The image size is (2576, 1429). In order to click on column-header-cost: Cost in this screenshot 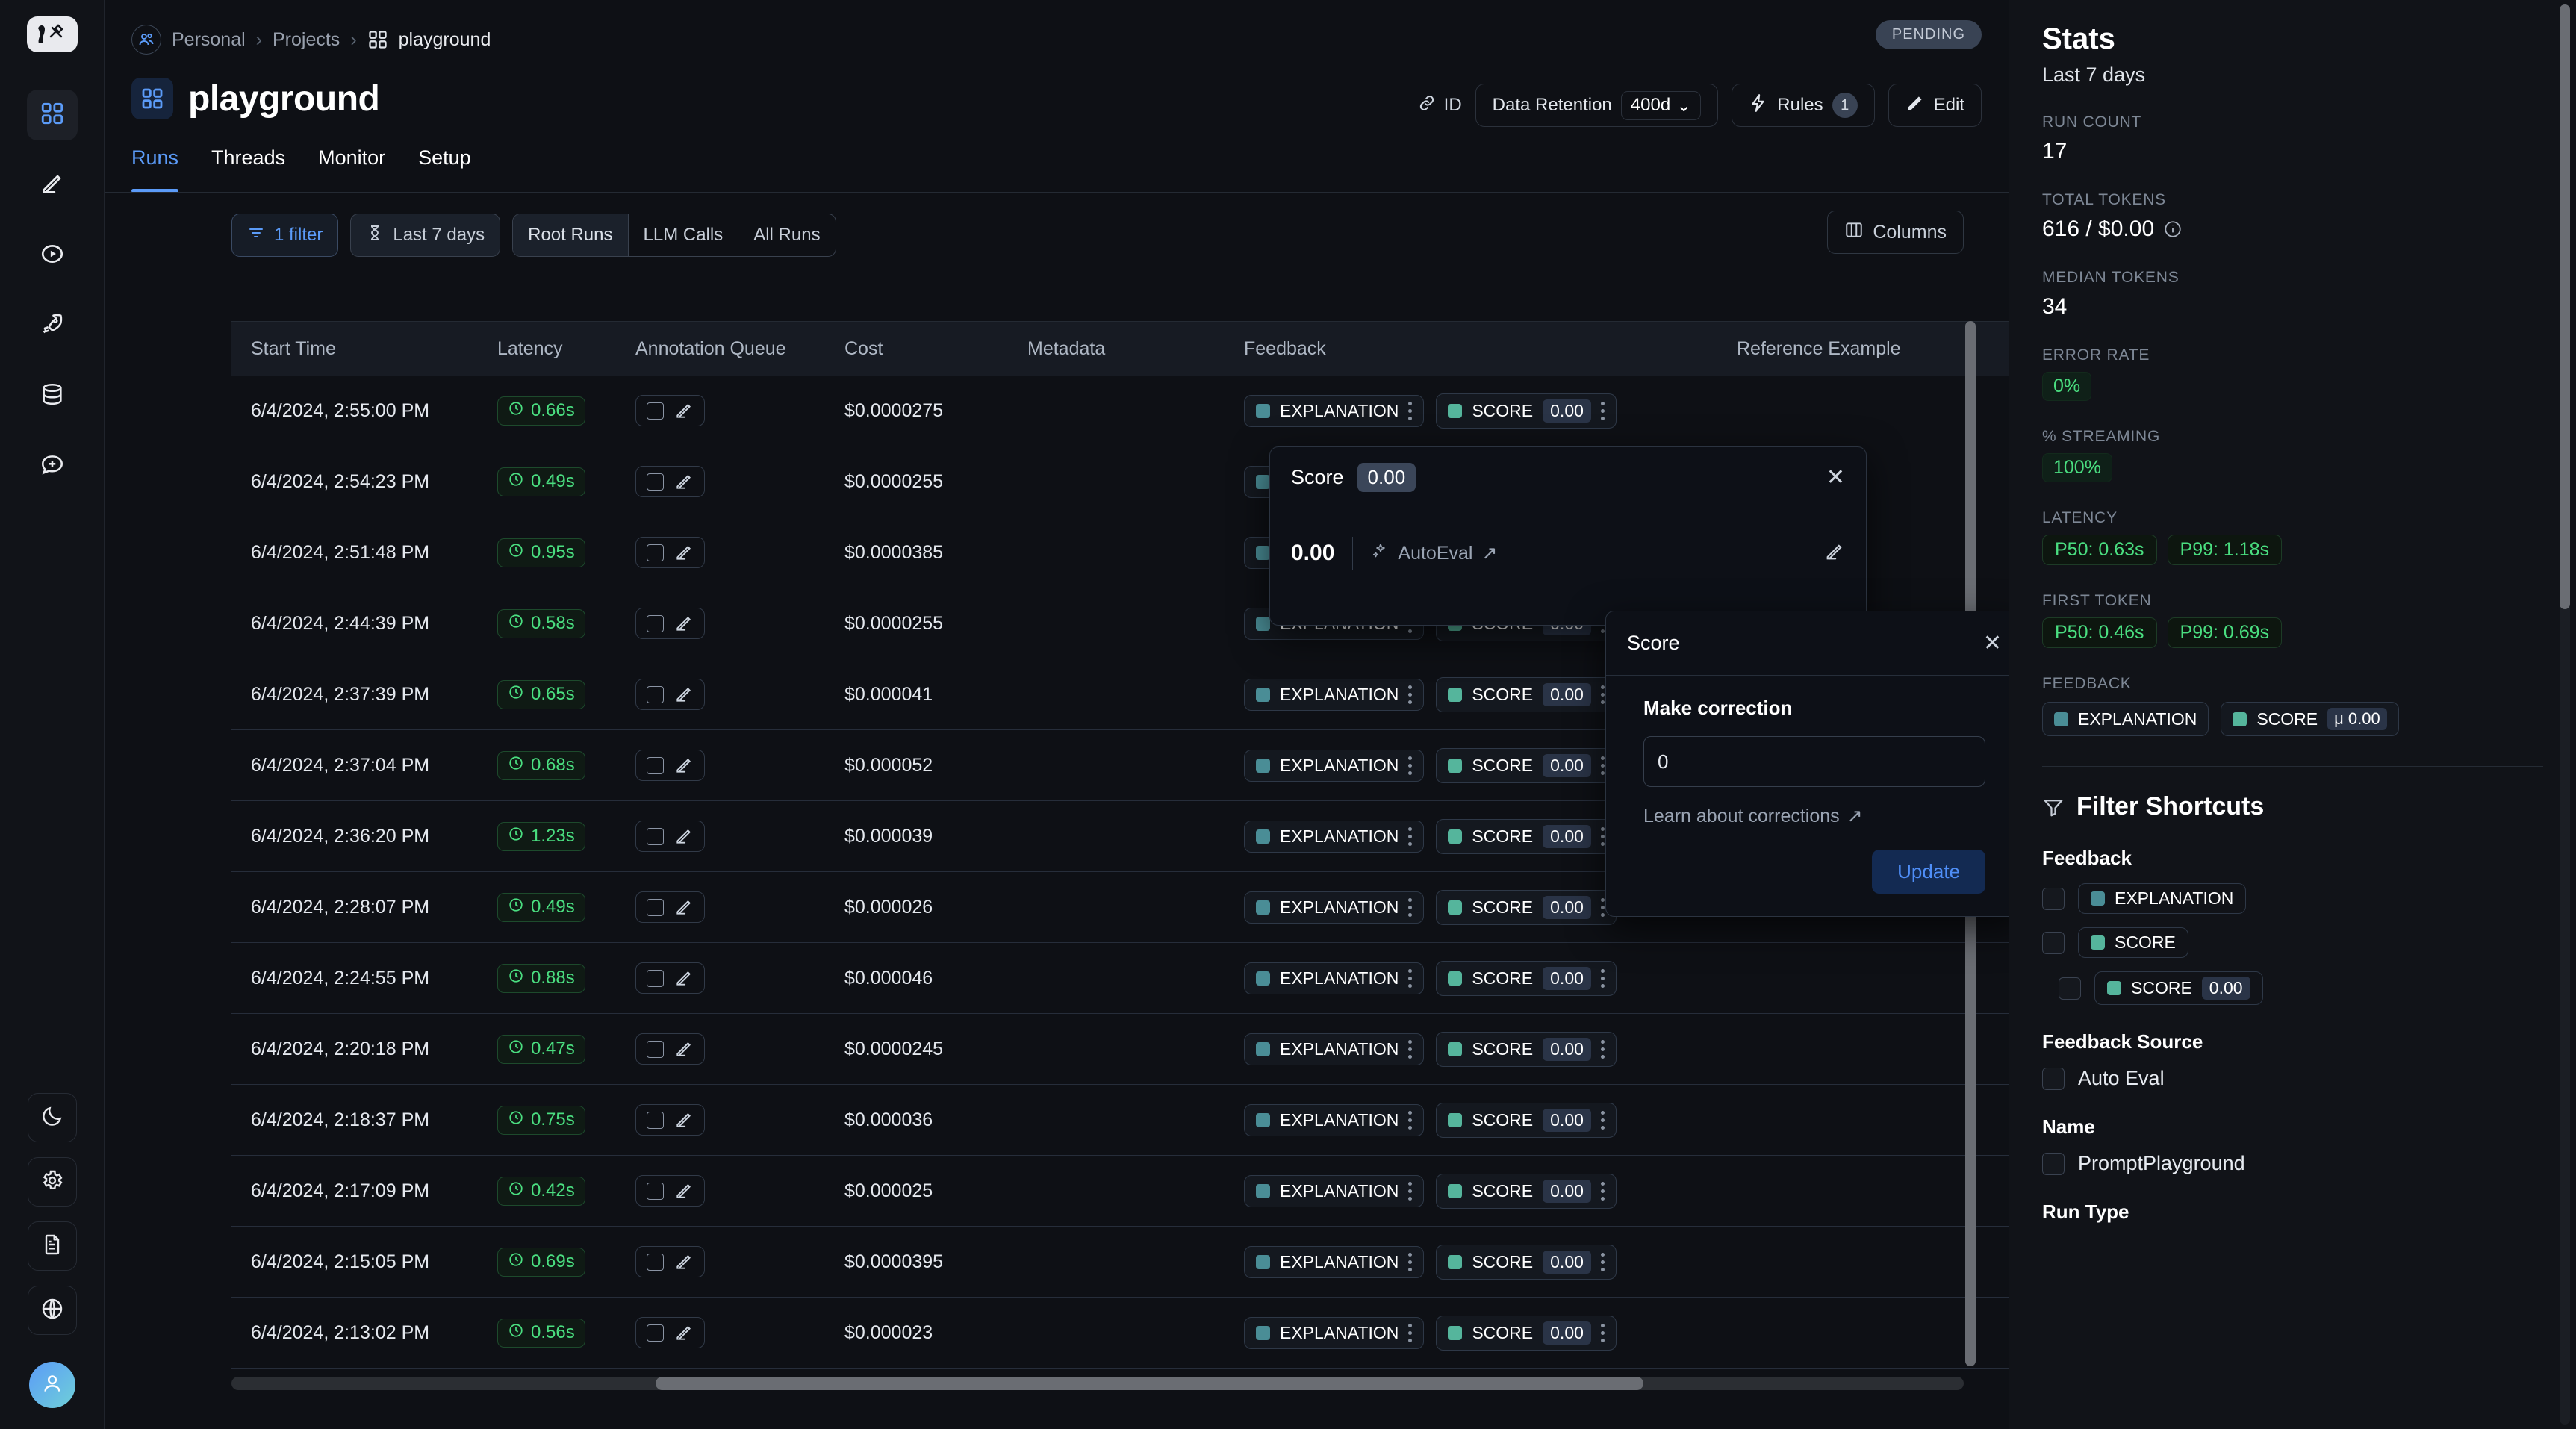, I will do `click(916, 349)`.